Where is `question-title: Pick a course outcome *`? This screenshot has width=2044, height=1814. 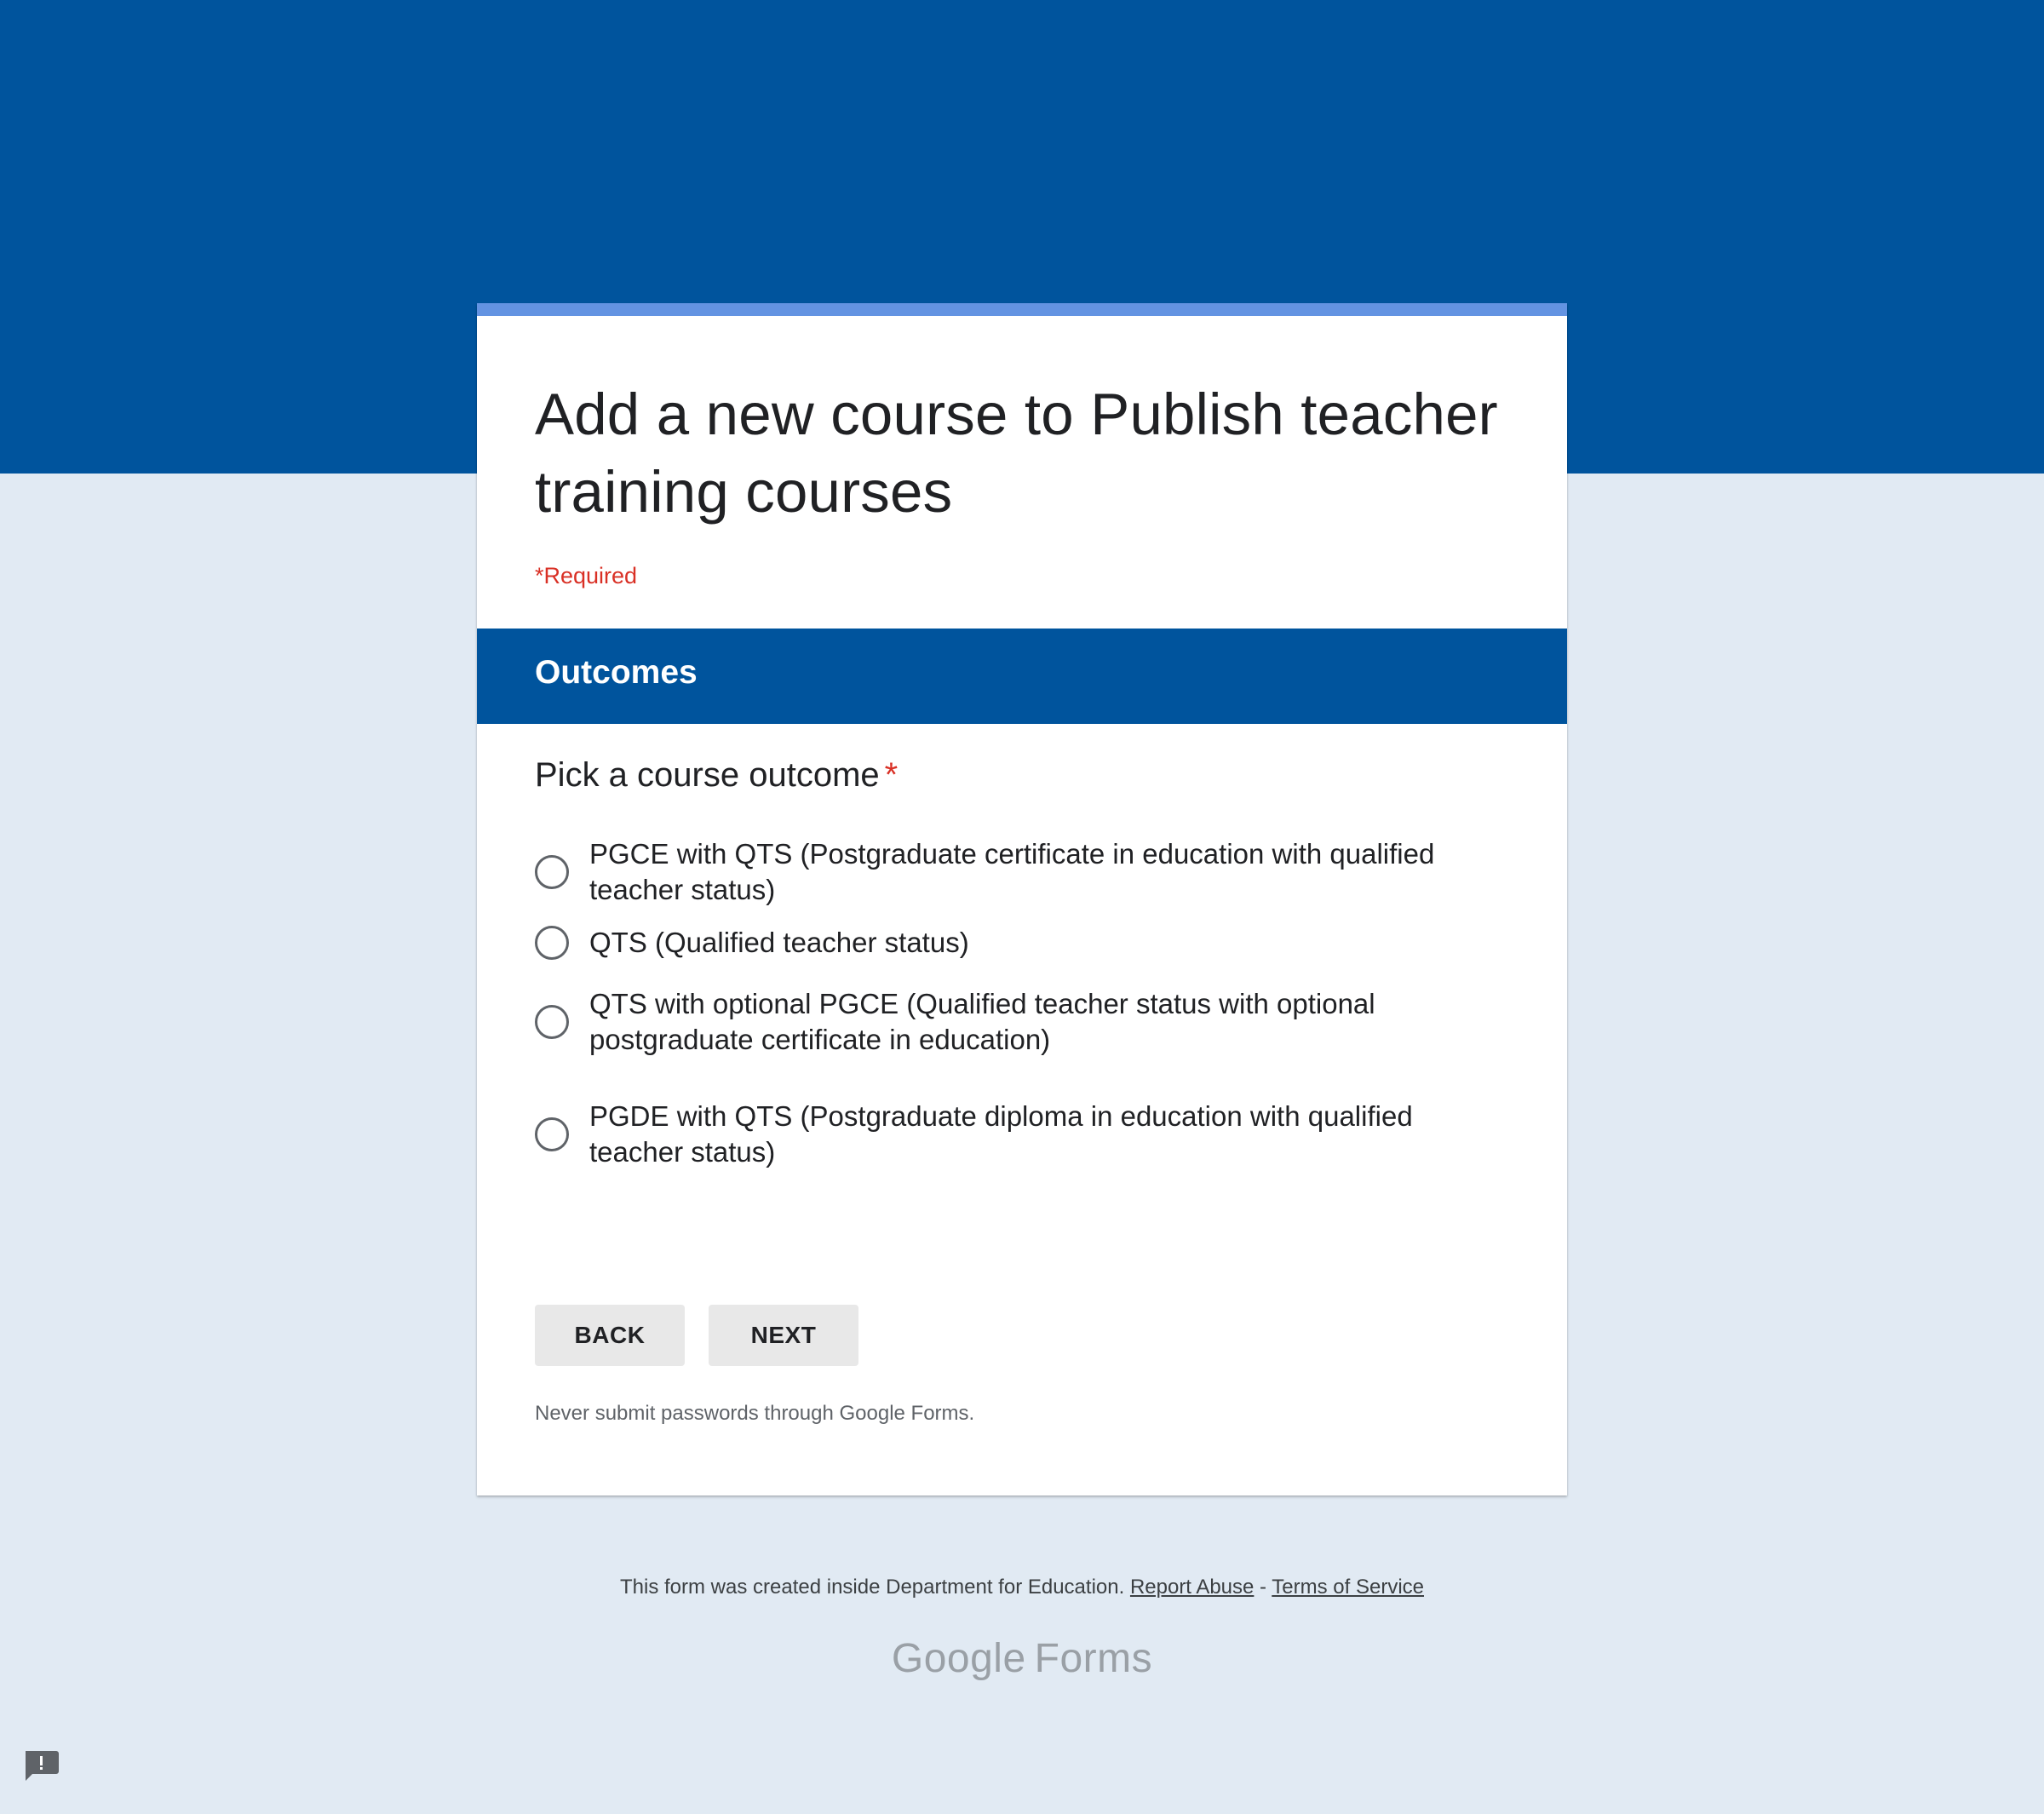 question-title: Pick a course outcome * is located at coordinates (716, 775).